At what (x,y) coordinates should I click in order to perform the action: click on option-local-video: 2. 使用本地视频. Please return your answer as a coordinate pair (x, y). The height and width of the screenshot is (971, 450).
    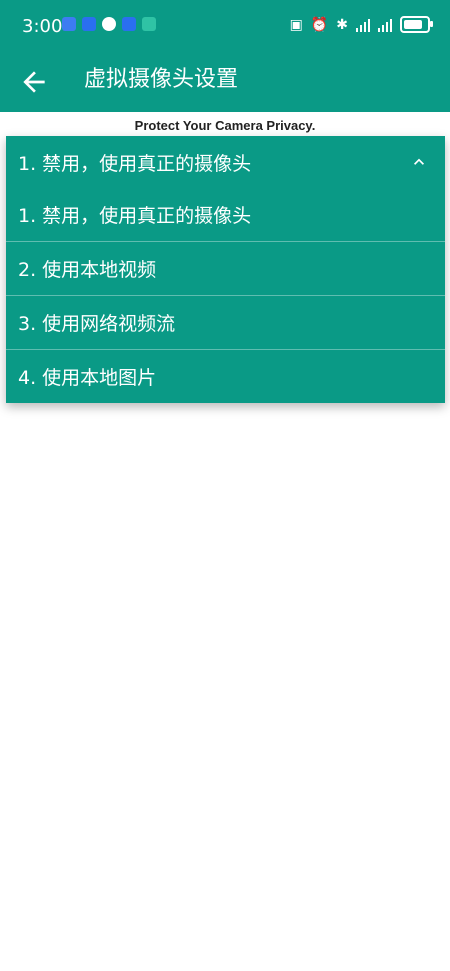
    Looking at the image, I should click on (225, 268).